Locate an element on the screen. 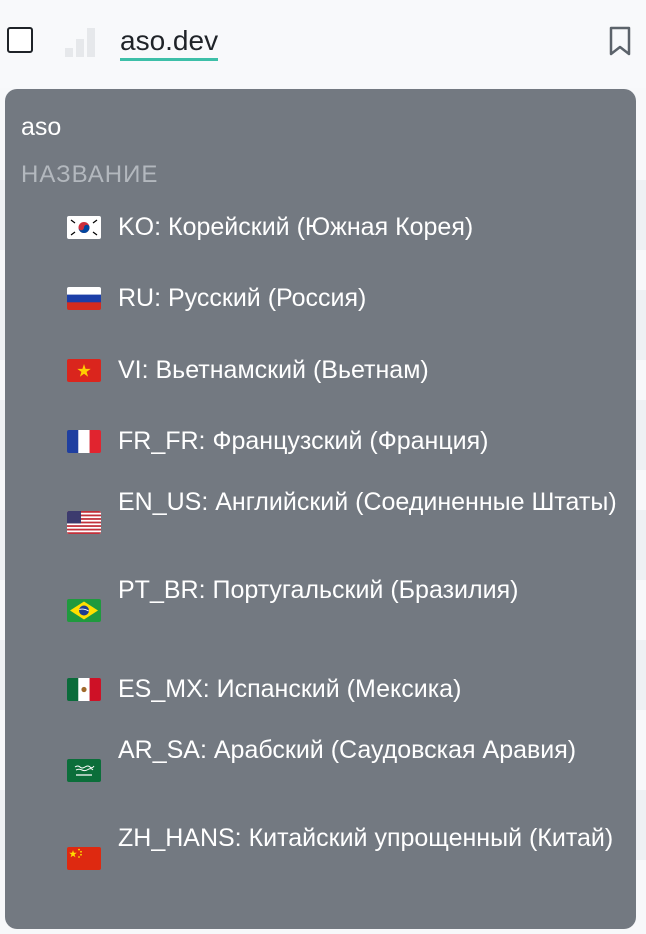 The height and width of the screenshot is (934, 646). select-checkbox is located at coordinates (20, 40).